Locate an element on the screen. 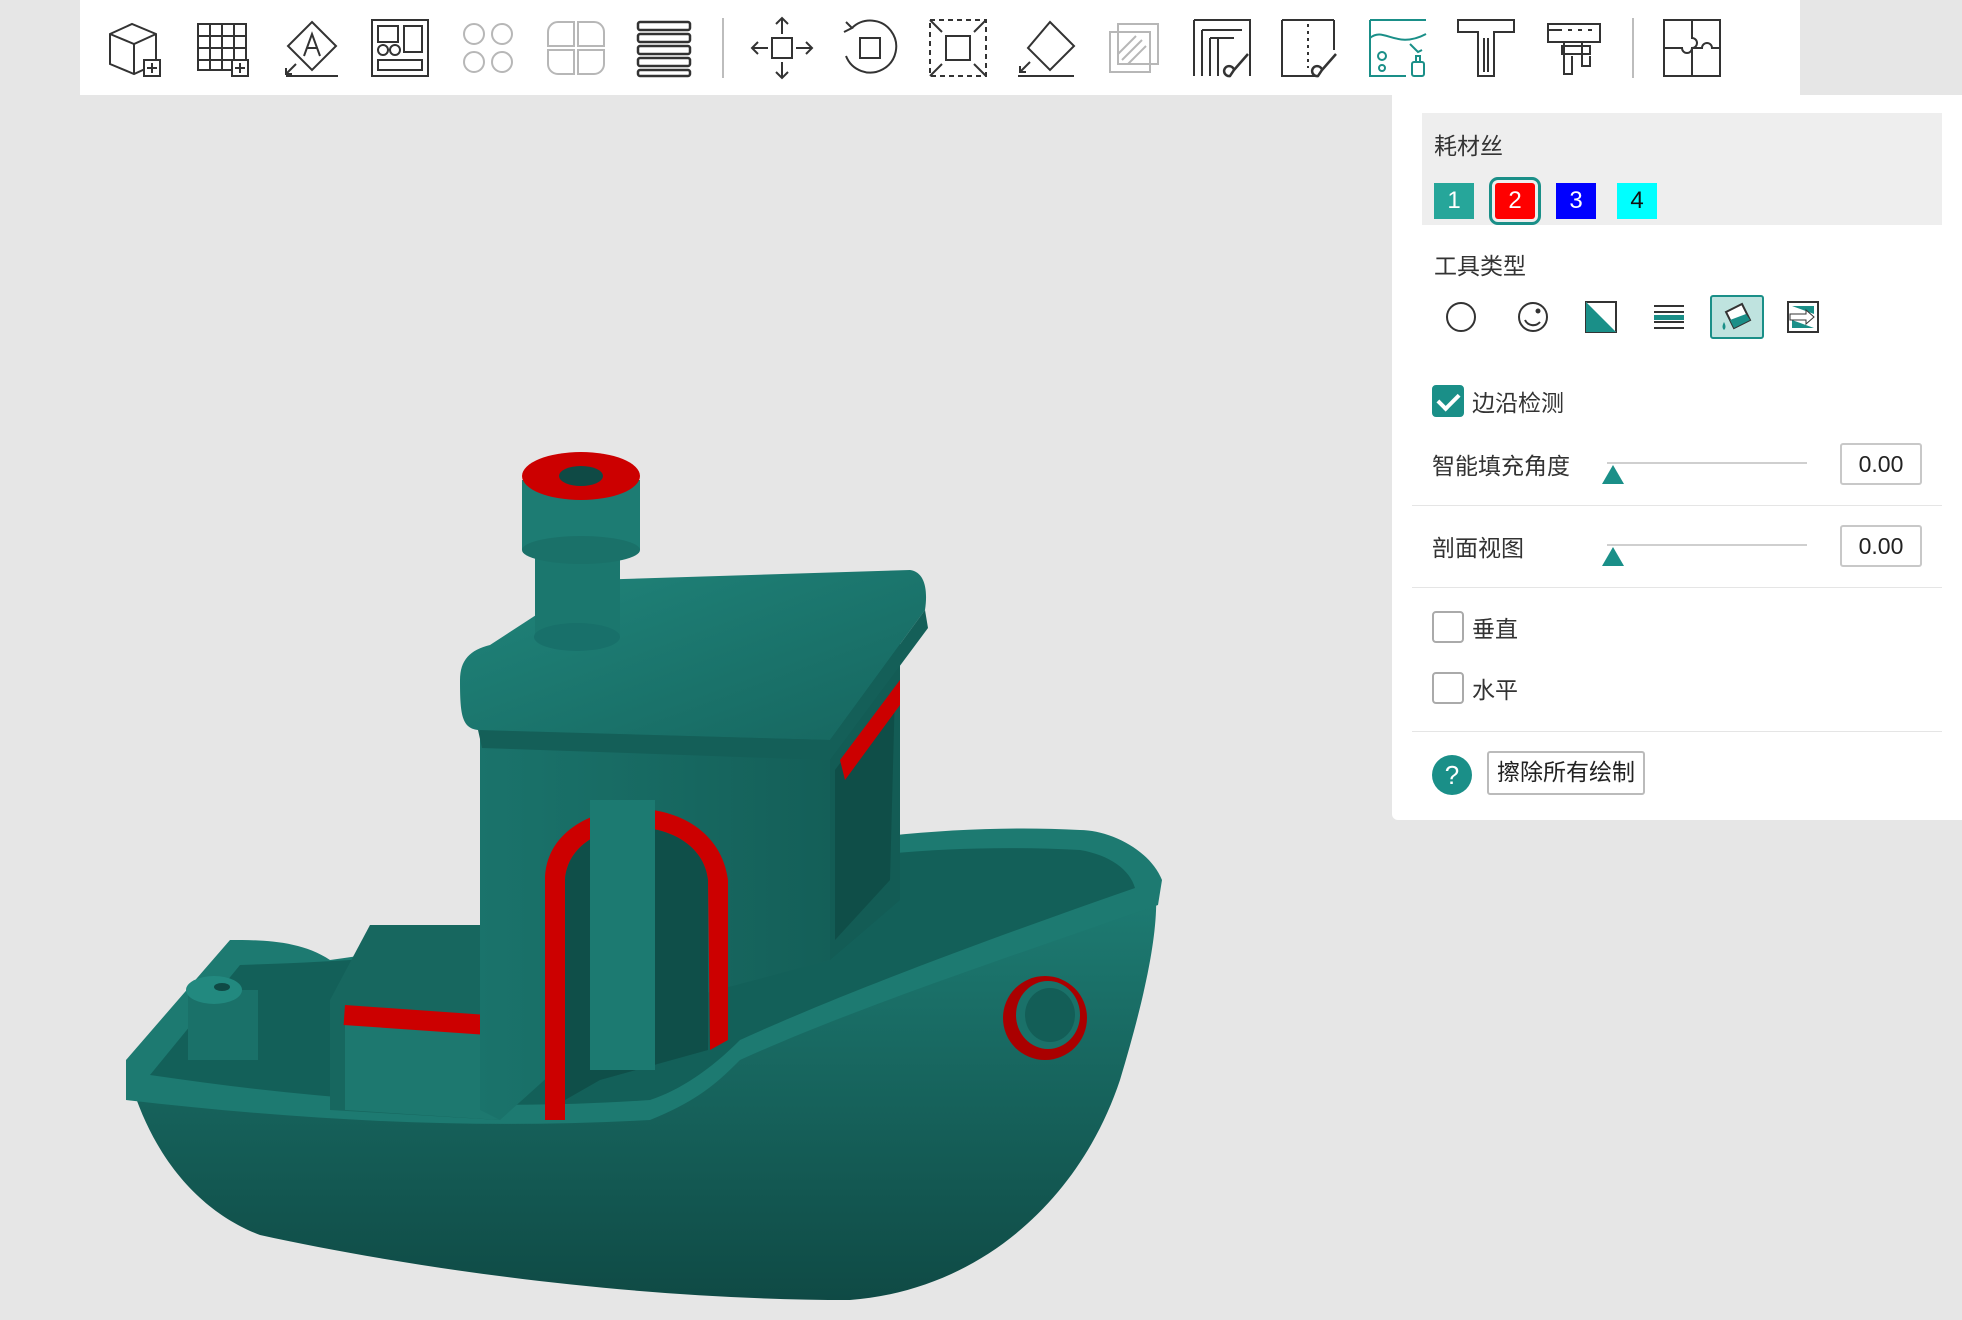  gap-fill-icon is located at coordinates (1803, 317).